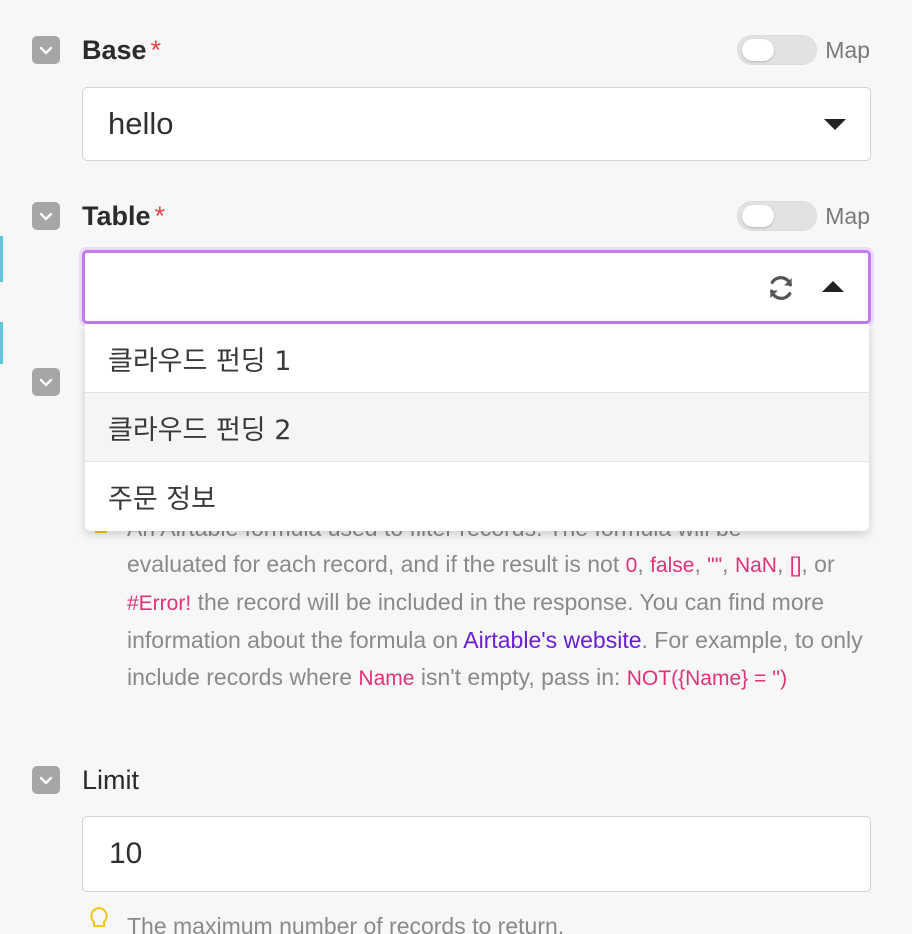 This screenshot has height=934, width=912. Describe the element at coordinates (122, 49) in the screenshot. I see `base-label: Base *` at that location.